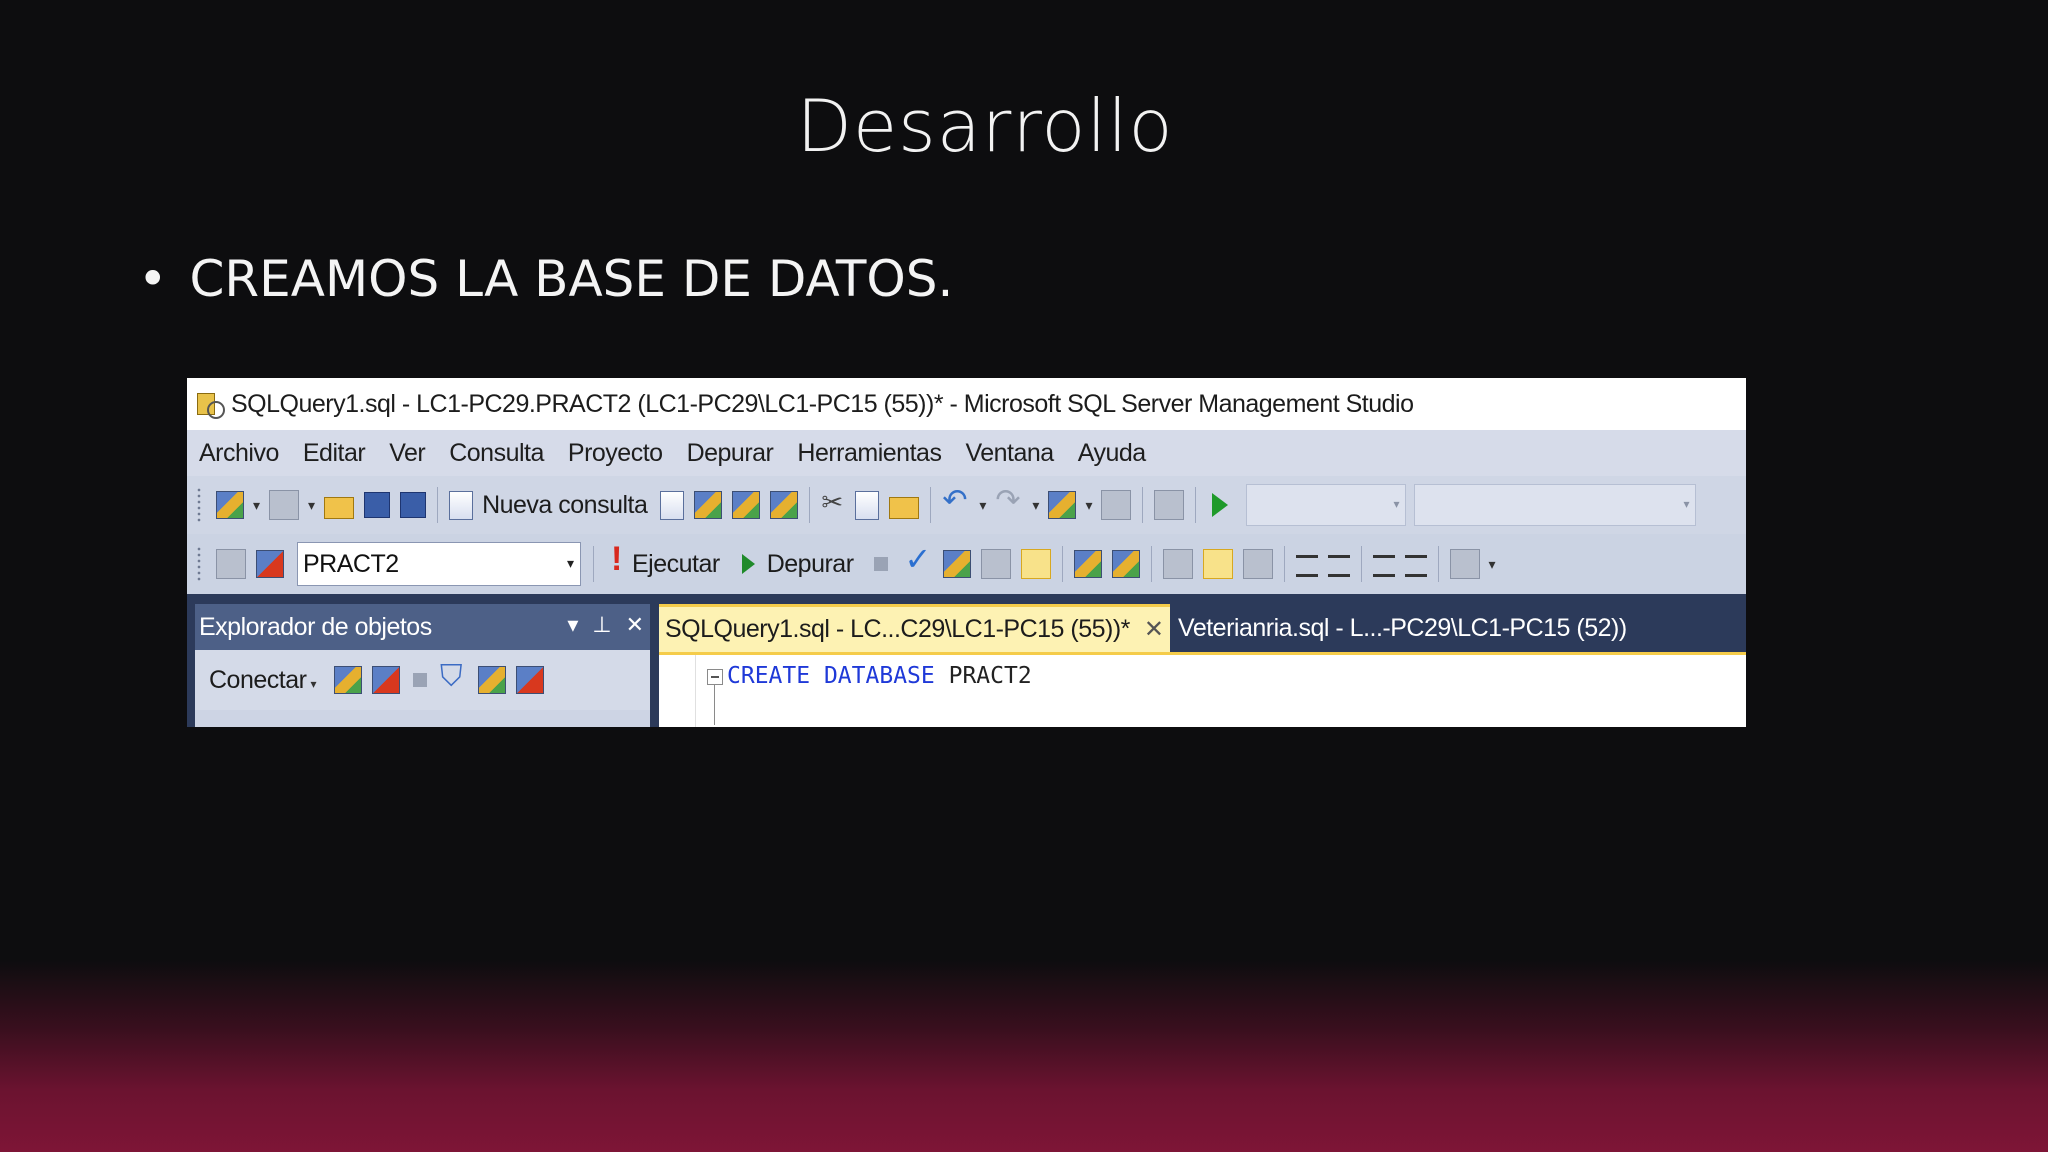  Describe the element at coordinates (1217, 564) in the screenshot. I see `results-to-grid-icon` at that location.